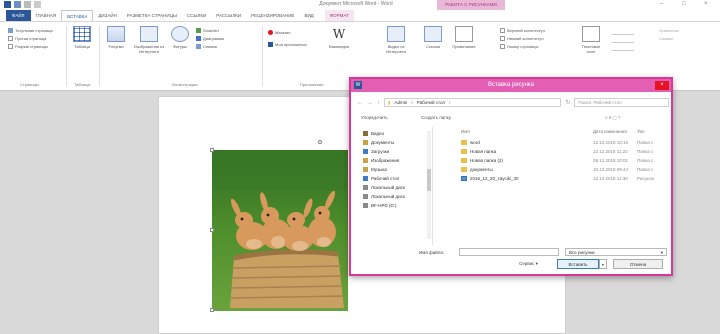 This screenshot has width=720, height=334. I want to click on page-break-icon, so click(10, 46).